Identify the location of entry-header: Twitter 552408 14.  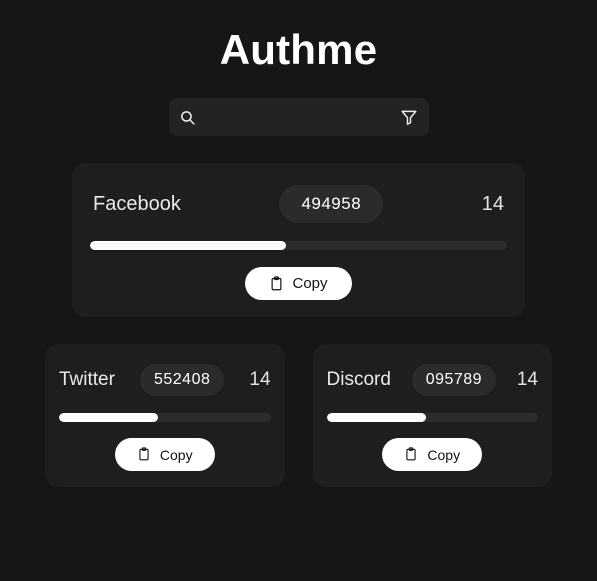
(165, 380).